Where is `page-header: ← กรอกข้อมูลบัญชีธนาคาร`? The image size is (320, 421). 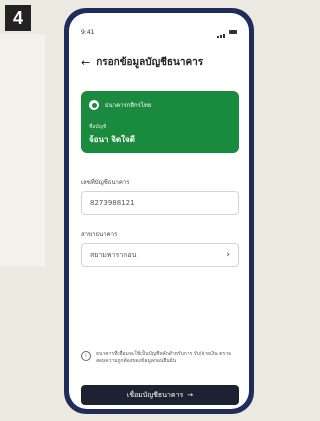 page-header: ← กรอกข้อมูลบัญชีธนาคาร is located at coordinates (160, 62).